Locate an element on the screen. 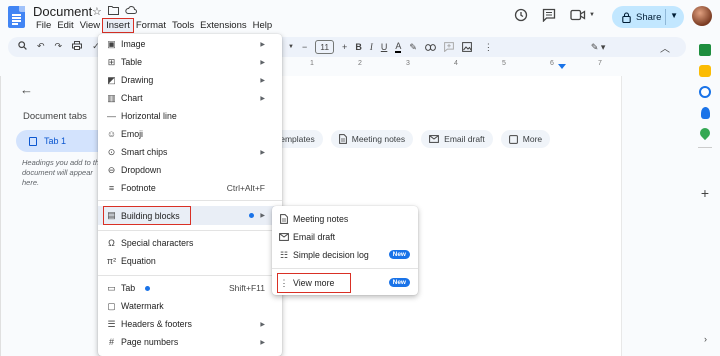 The image size is (720, 356). menu-item-image: ▣ Image ▶ is located at coordinates (190, 44).